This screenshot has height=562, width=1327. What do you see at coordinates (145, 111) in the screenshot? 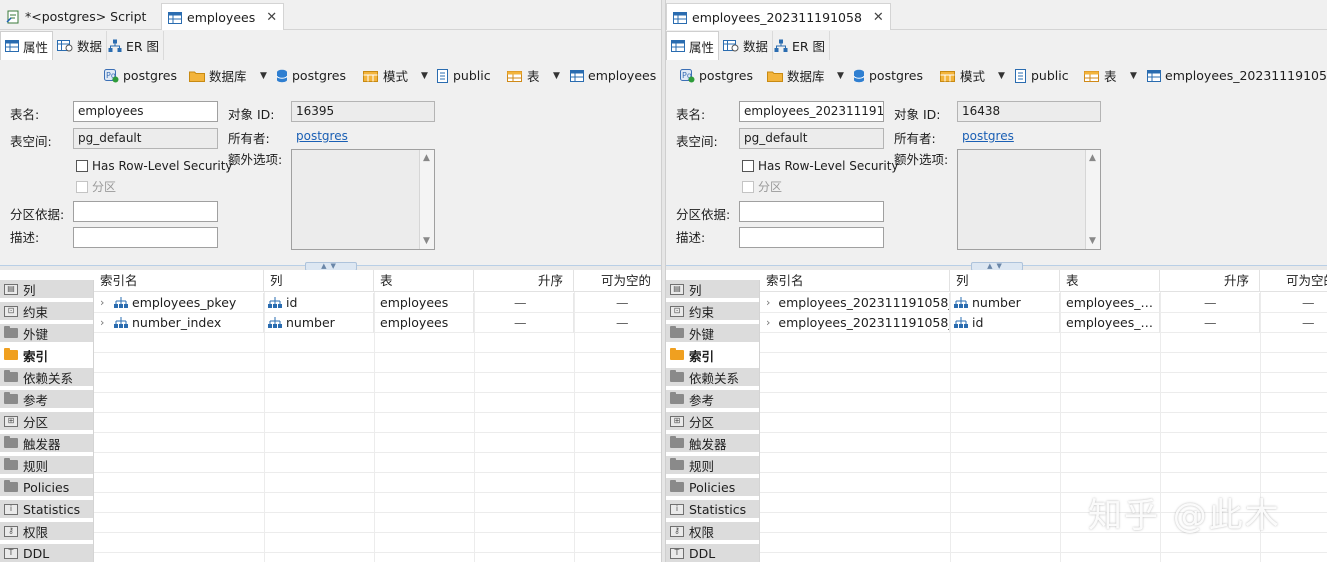
I see `table-name-input: employees` at bounding box center [145, 111].